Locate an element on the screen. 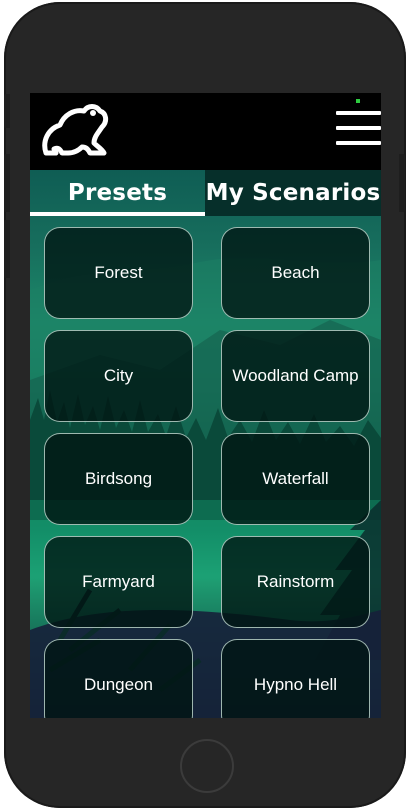 Image resolution: width=411 pixels, height=811 pixels. hamburger-menu-icon is located at coordinates (355, 128).